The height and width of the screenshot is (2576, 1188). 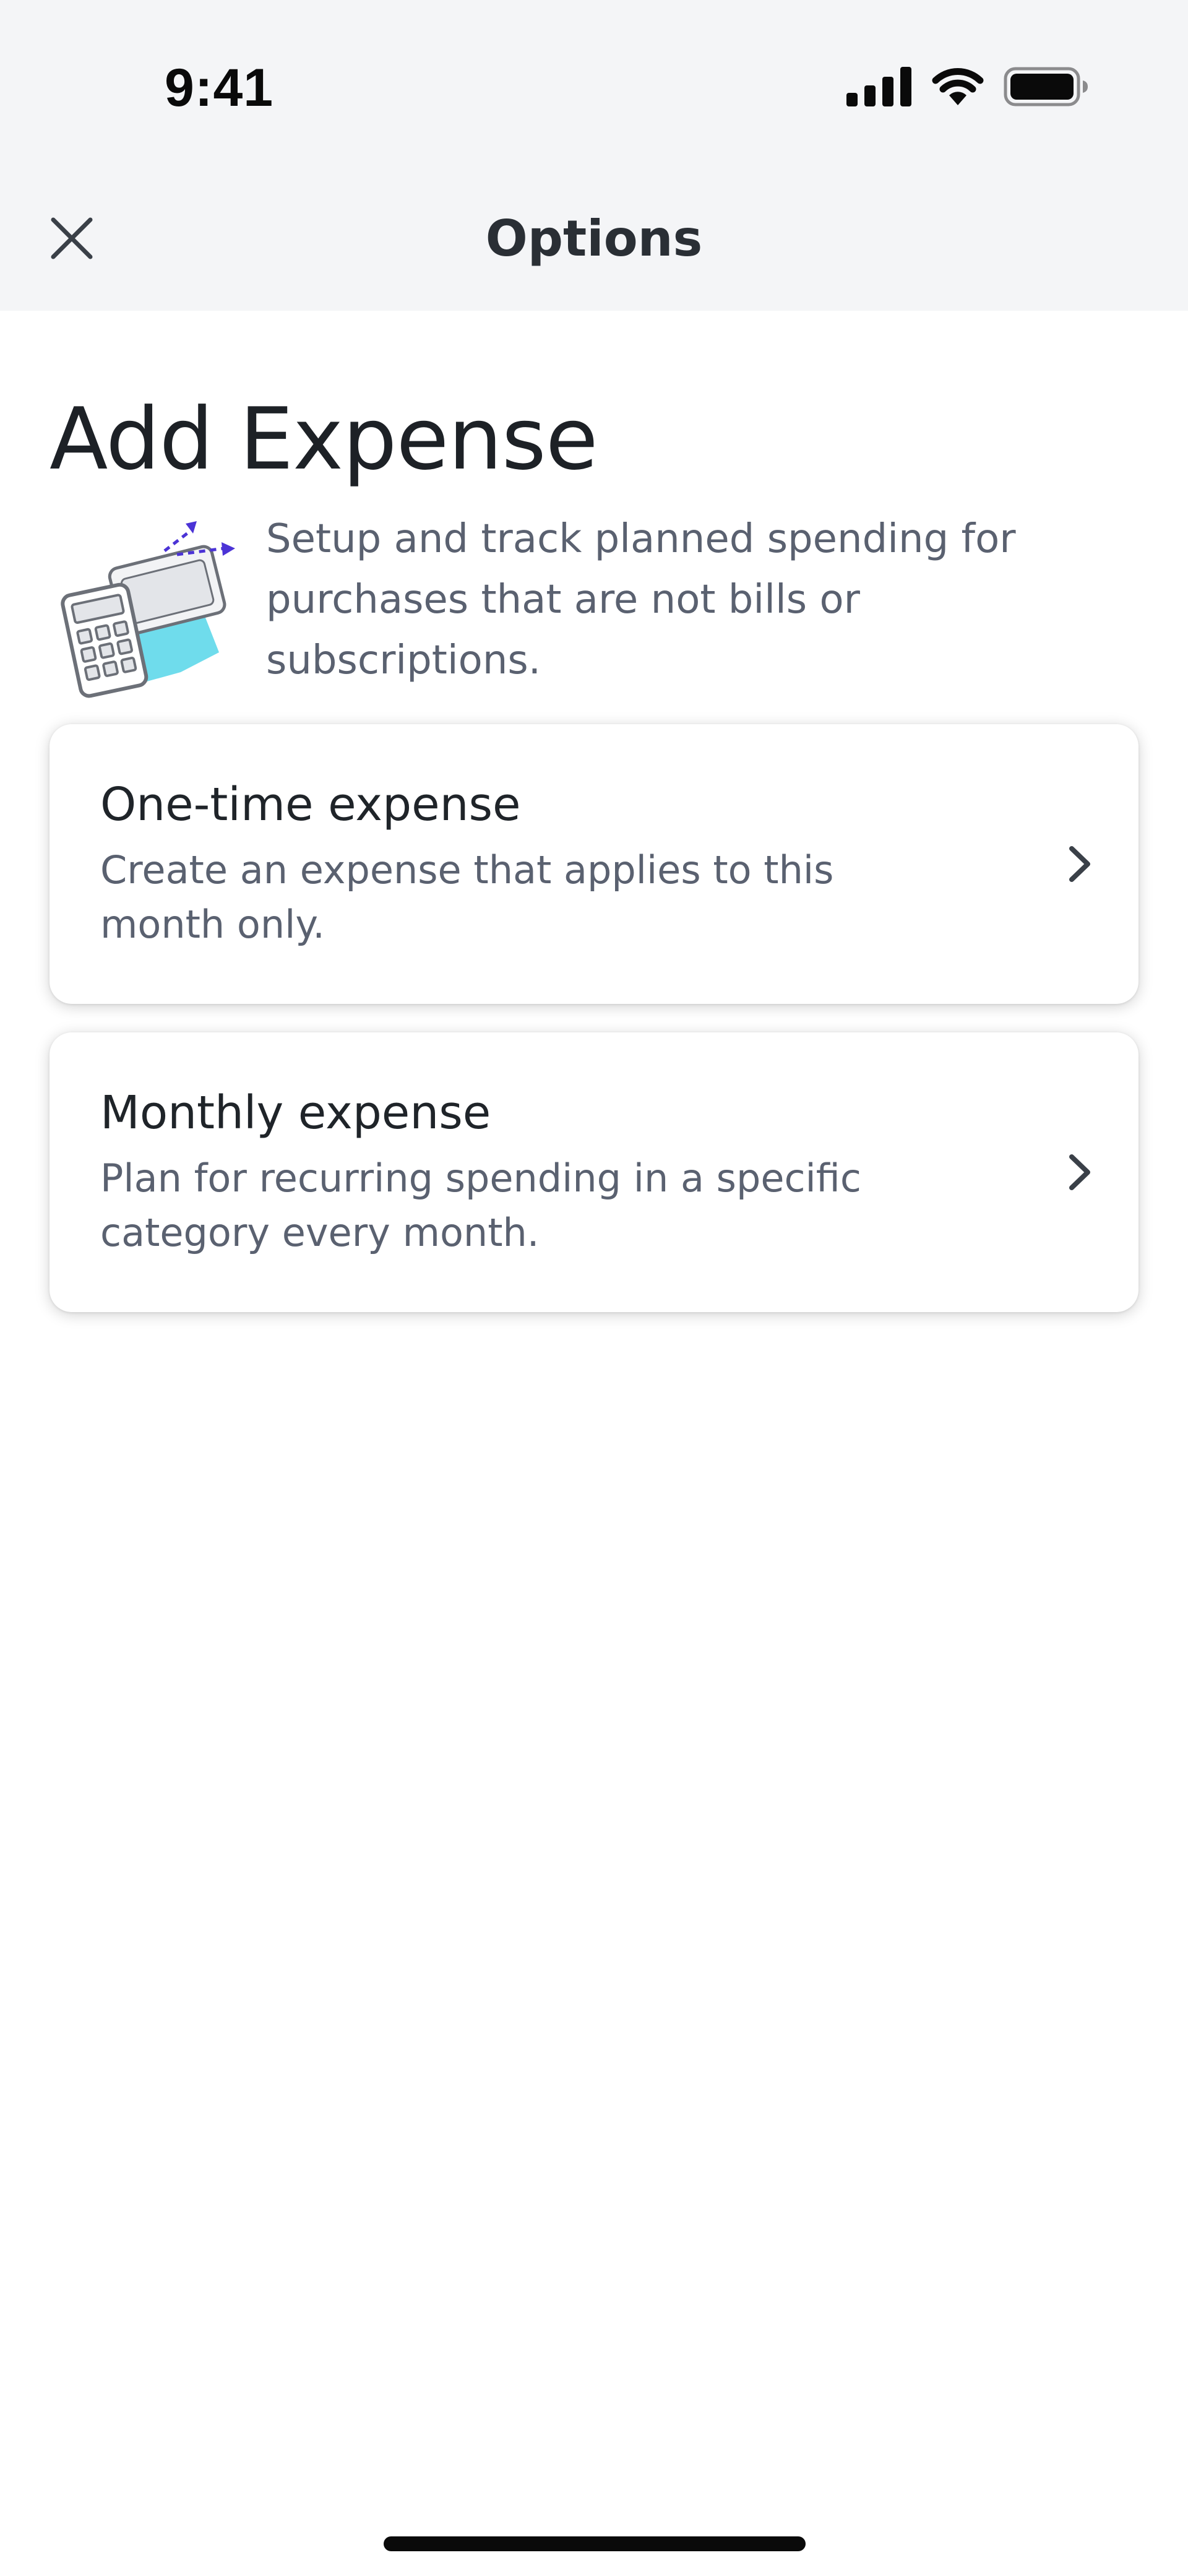 What do you see at coordinates (594, 155) in the screenshot?
I see `header-area: 9:41 Options` at bounding box center [594, 155].